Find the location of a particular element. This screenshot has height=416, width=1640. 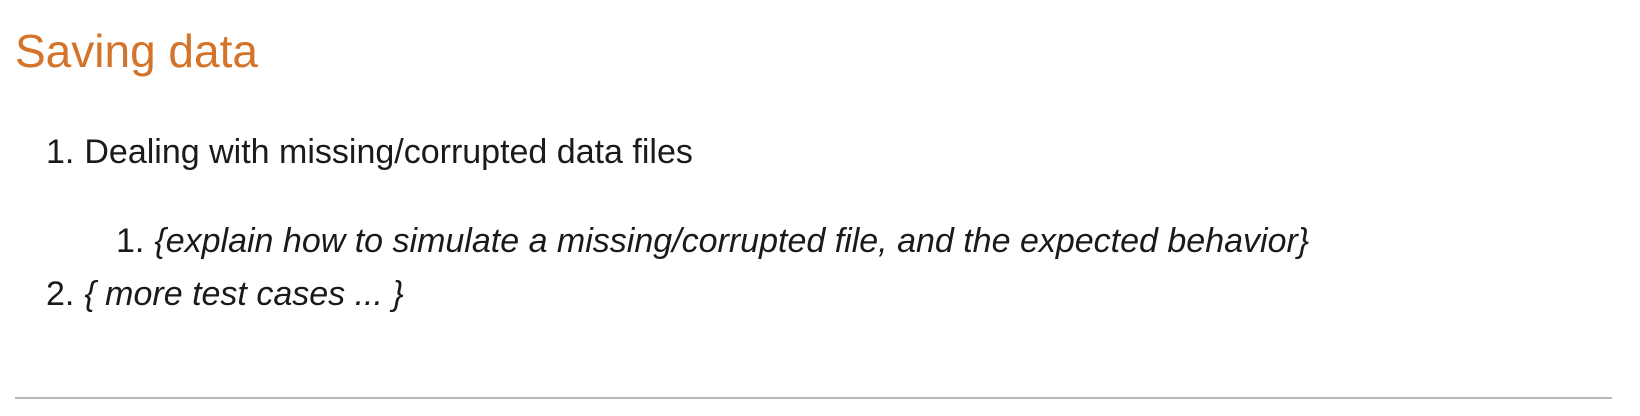

section-title: Saving data is located at coordinates (136, 51).